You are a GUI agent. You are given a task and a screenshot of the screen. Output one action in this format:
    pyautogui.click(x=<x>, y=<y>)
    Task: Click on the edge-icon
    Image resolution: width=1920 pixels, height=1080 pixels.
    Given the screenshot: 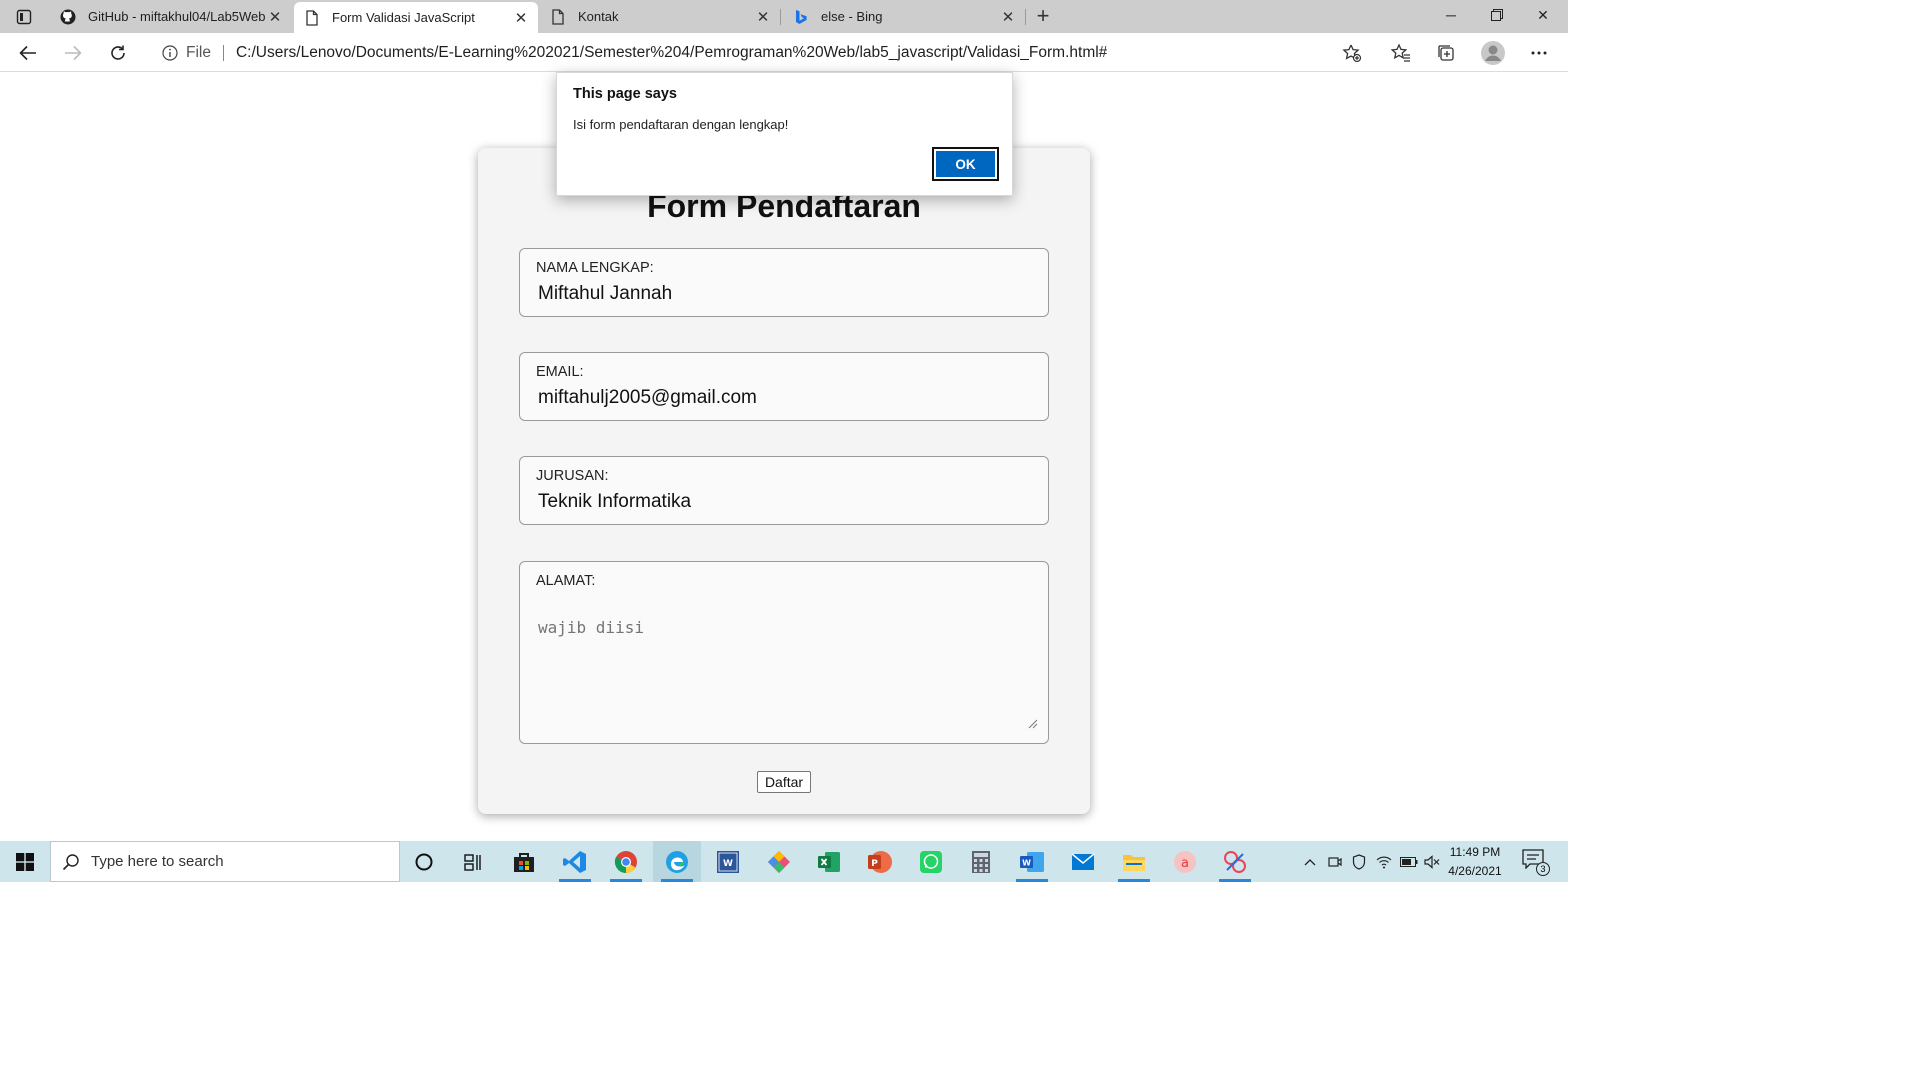 What is the action you would take?
    pyautogui.click(x=677, y=861)
    